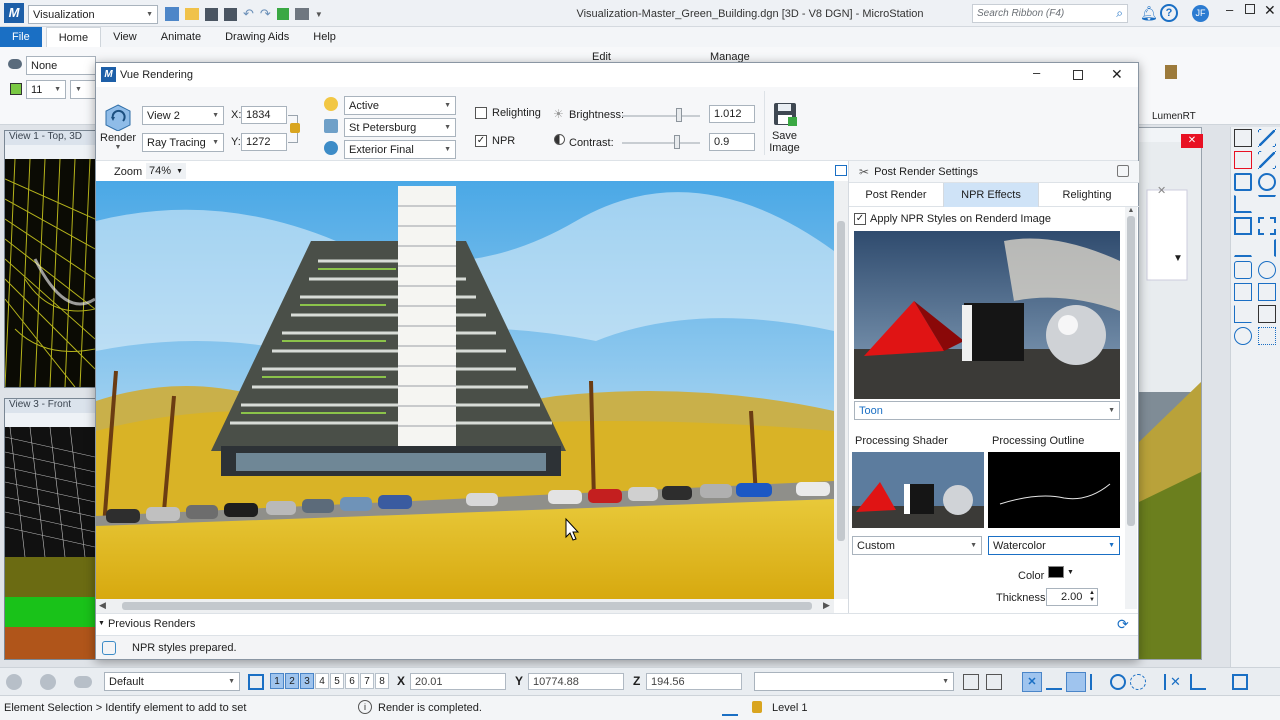  I want to click on snap-mode-icon, so click(971, 682).